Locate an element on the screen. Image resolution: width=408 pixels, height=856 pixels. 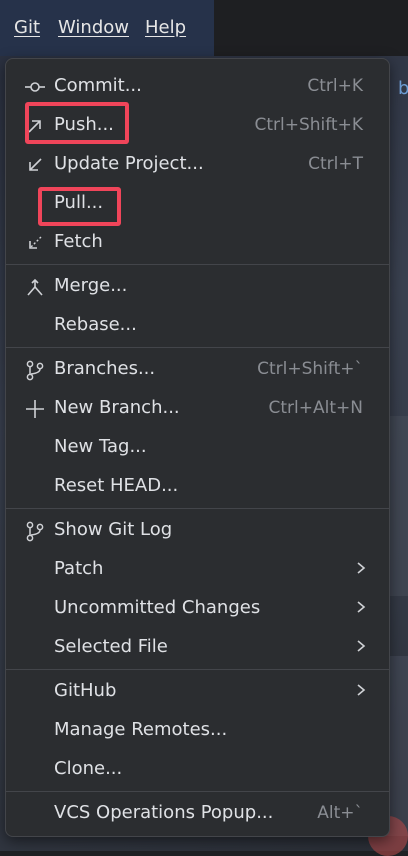
menu-item-label: Patch is located at coordinates (79, 568).